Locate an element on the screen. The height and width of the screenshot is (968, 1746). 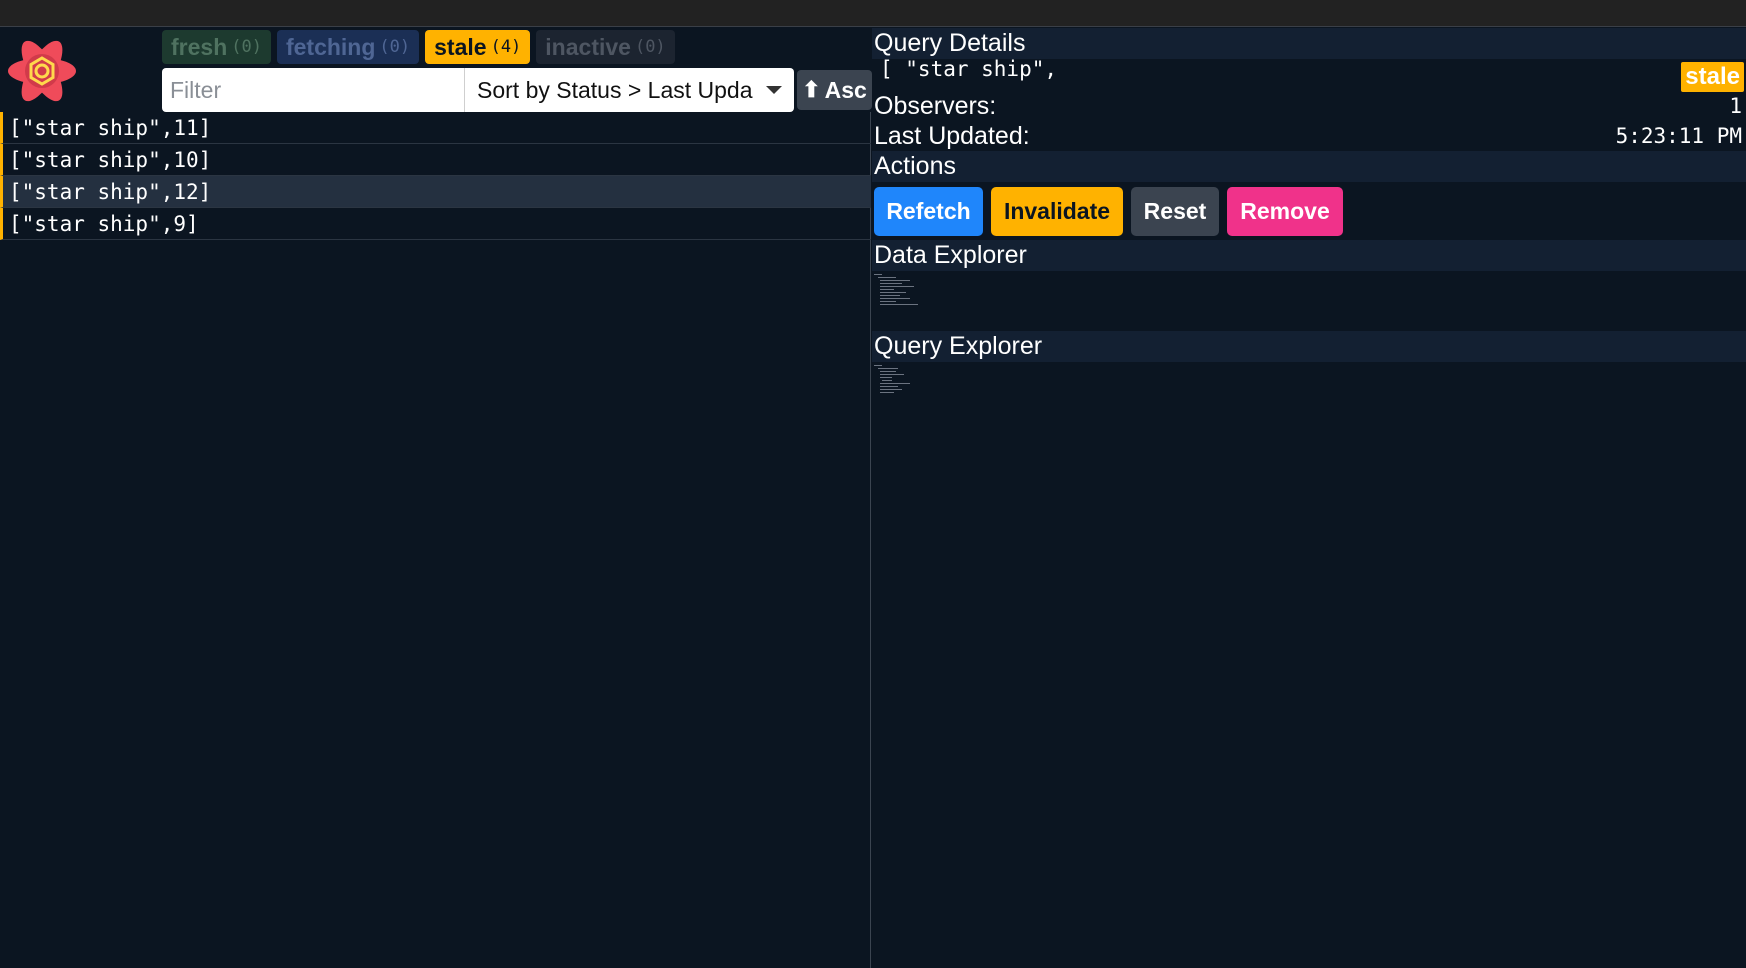
list-controls: Sort by Status > Last Upda ⬆ Asc is located at coordinates (517, 90).